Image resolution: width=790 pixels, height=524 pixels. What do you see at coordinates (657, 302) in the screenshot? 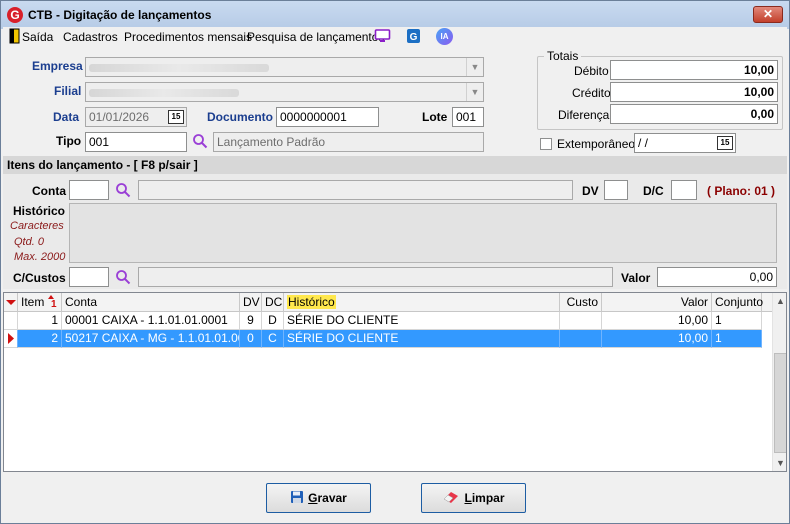
I see `column-header-valor: Valor` at bounding box center [657, 302].